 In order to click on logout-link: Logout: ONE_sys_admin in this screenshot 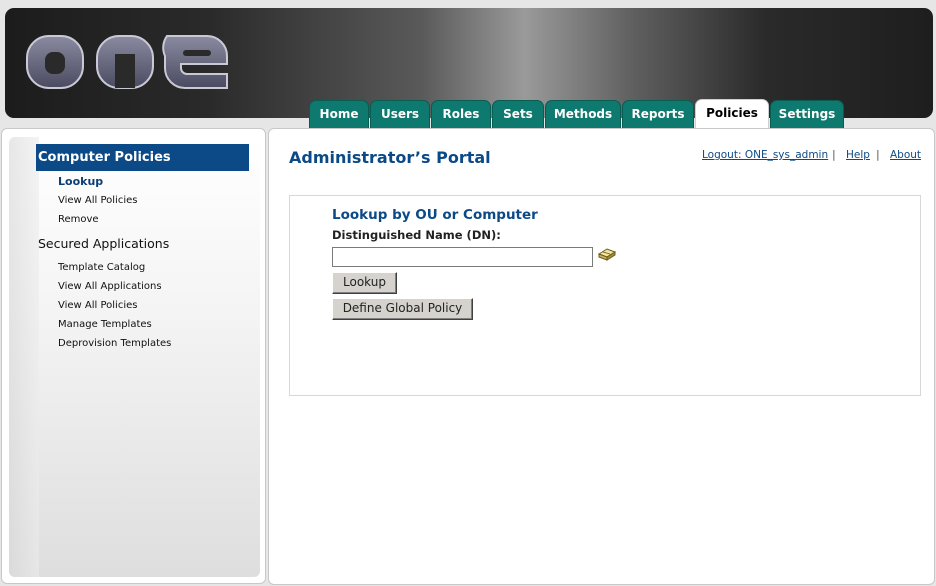, I will do `click(765, 155)`.